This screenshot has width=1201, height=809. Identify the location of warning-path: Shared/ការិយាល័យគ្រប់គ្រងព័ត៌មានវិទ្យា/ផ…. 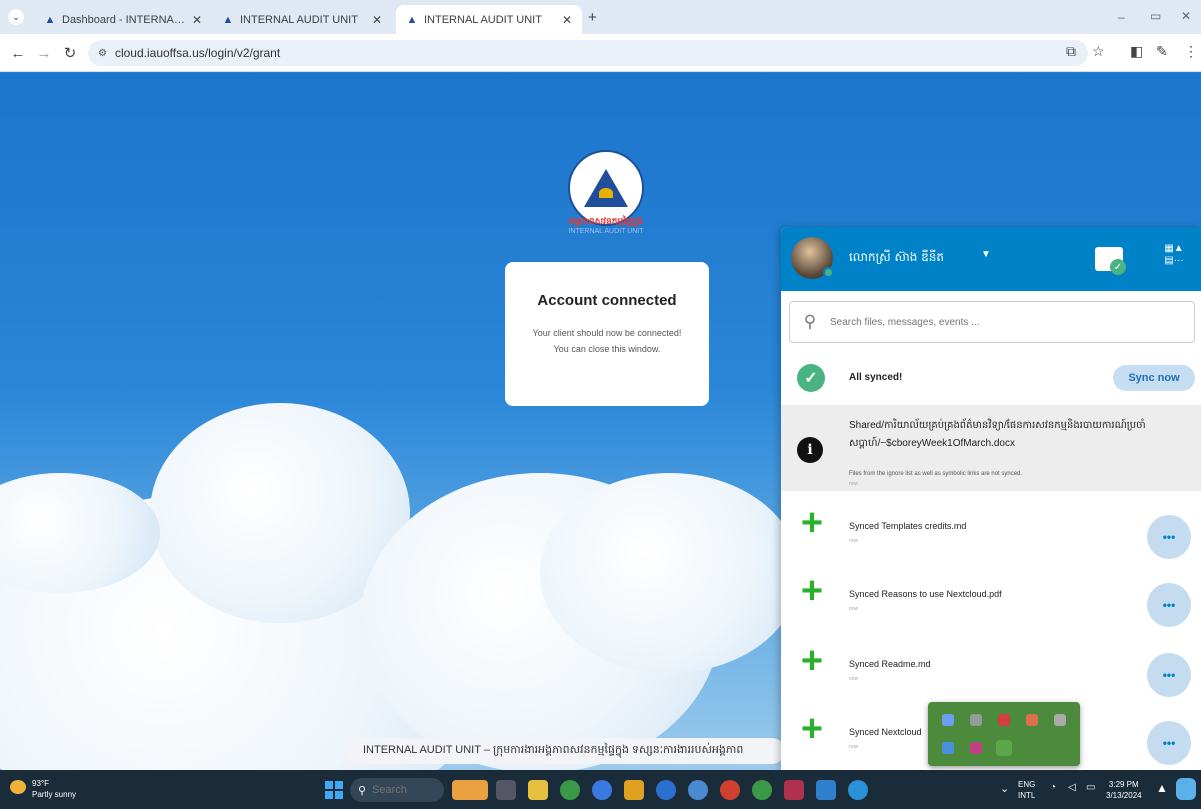
(997, 434).